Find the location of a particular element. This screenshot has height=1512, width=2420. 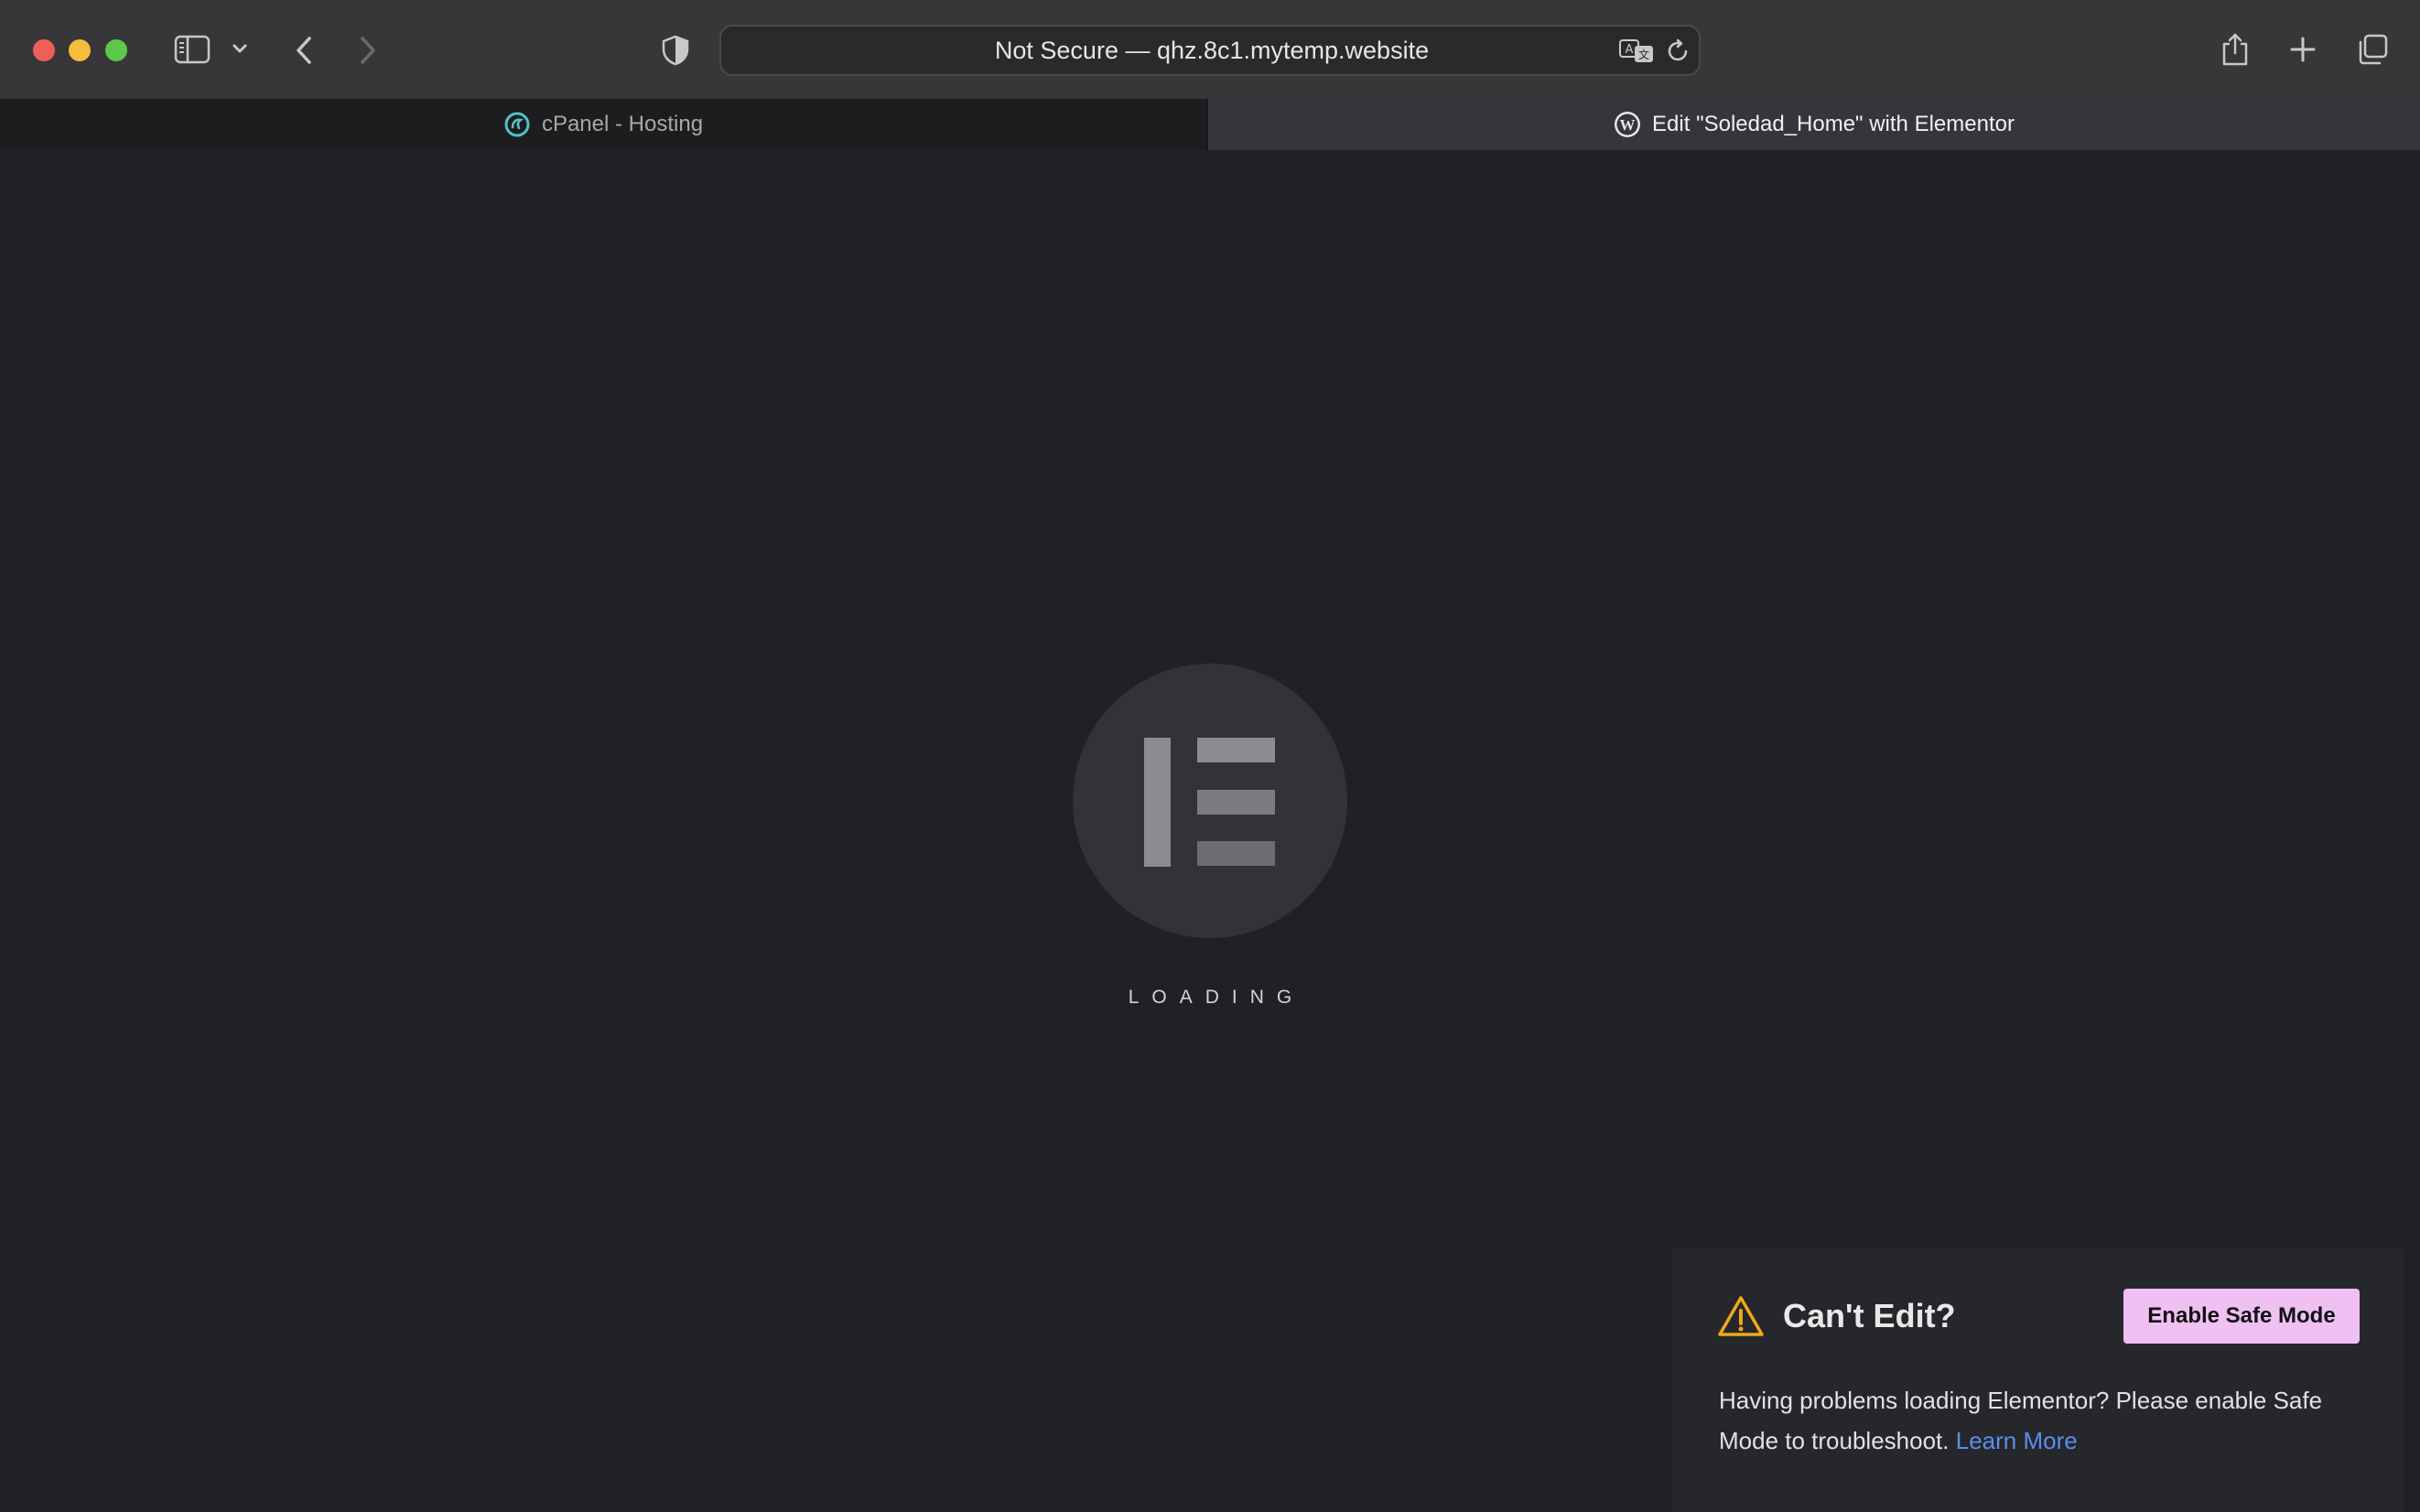

warning-icon is located at coordinates (1741, 1316).